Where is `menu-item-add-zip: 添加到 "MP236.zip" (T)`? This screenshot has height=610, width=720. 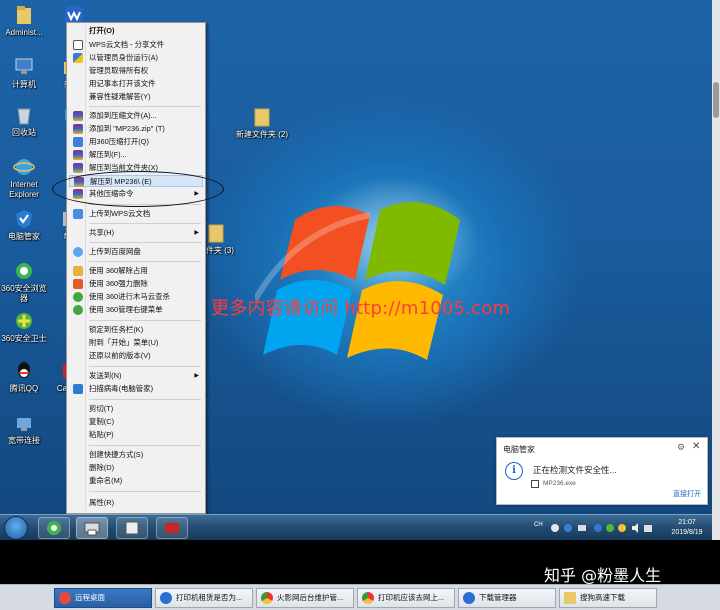
menu-item-add-zip: 添加到 "MP236.zip" (T) is located at coordinates (136, 129).